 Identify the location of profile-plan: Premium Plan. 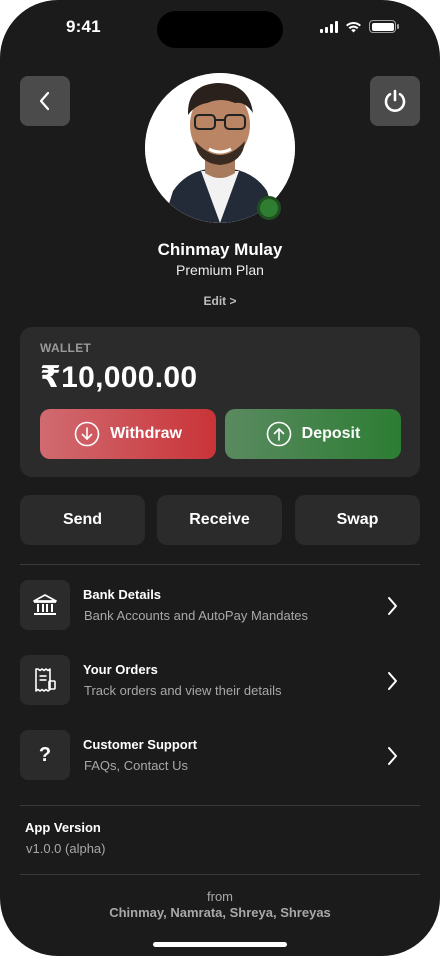
(220, 270).